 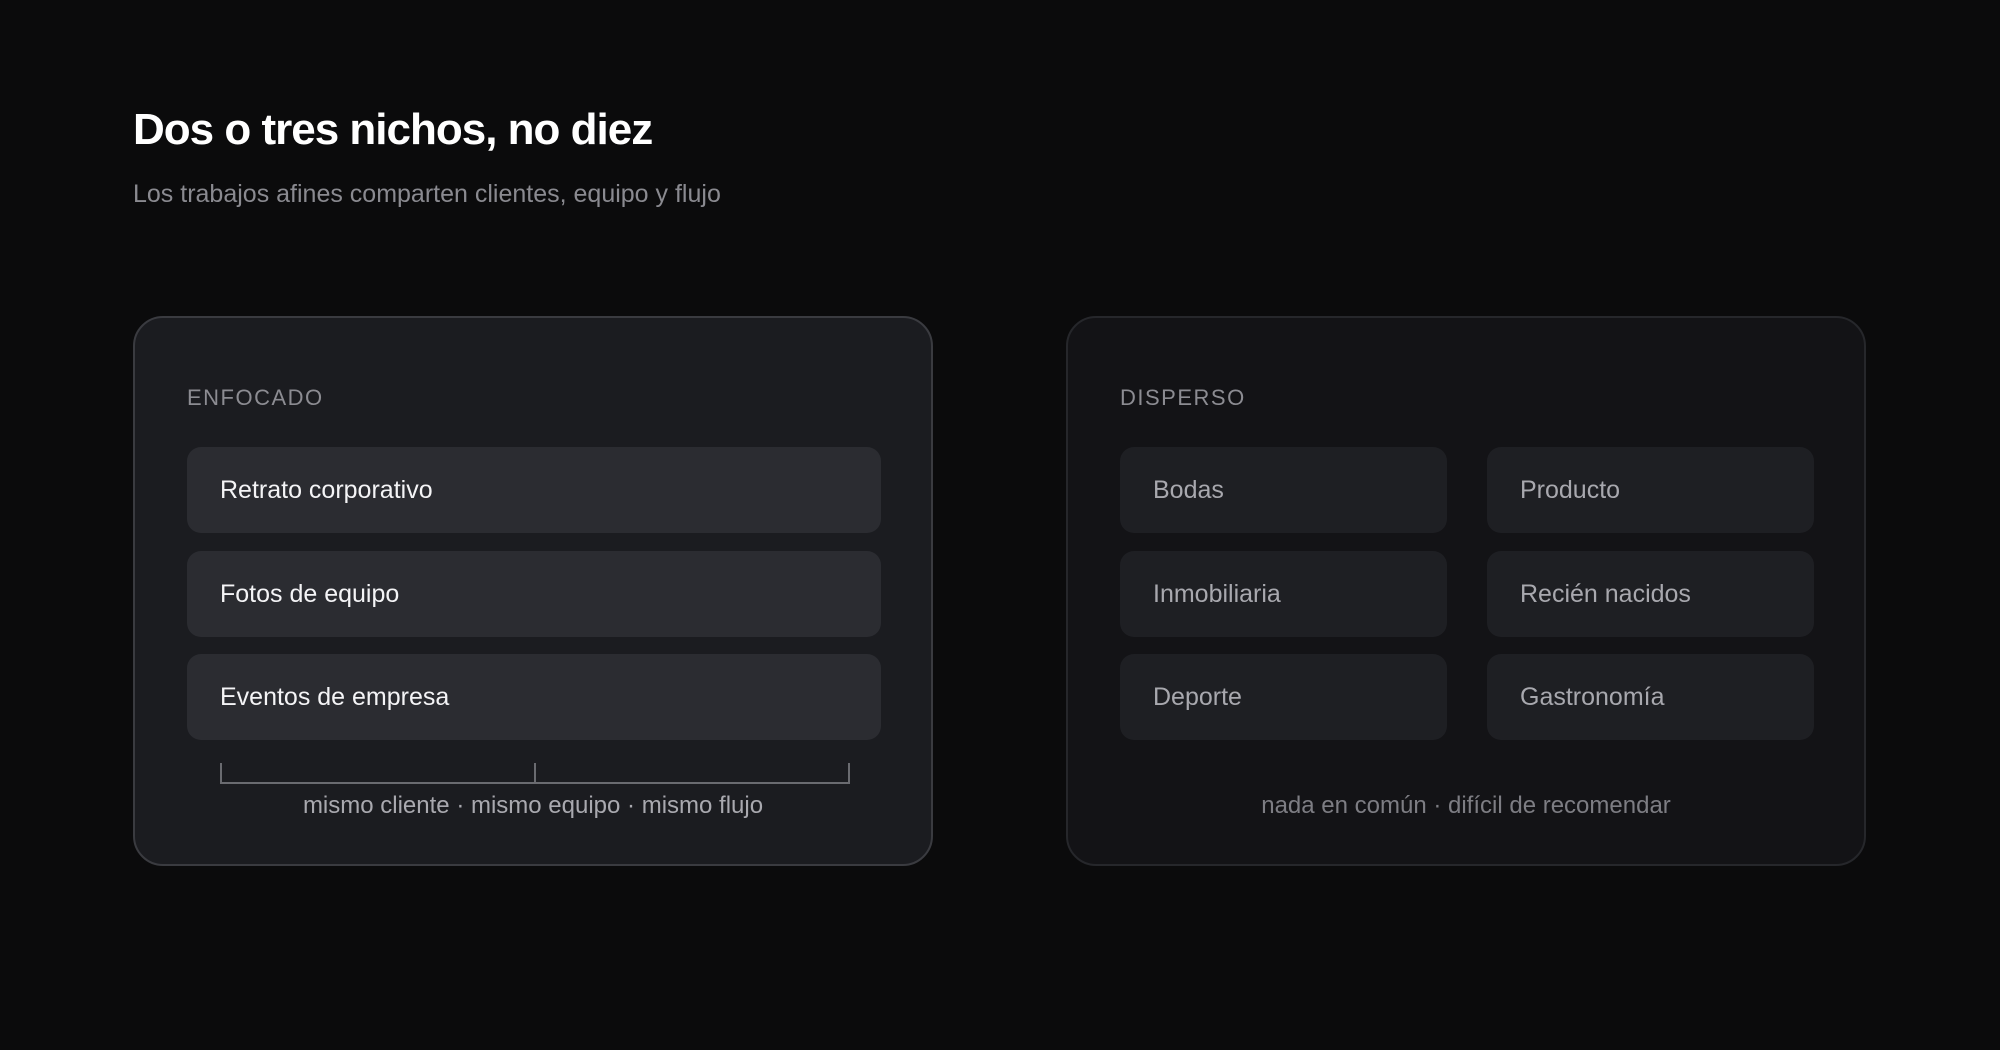 What do you see at coordinates (1650, 594) in the screenshot?
I see `niche-item: Recién nacidos` at bounding box center [1650, 594].